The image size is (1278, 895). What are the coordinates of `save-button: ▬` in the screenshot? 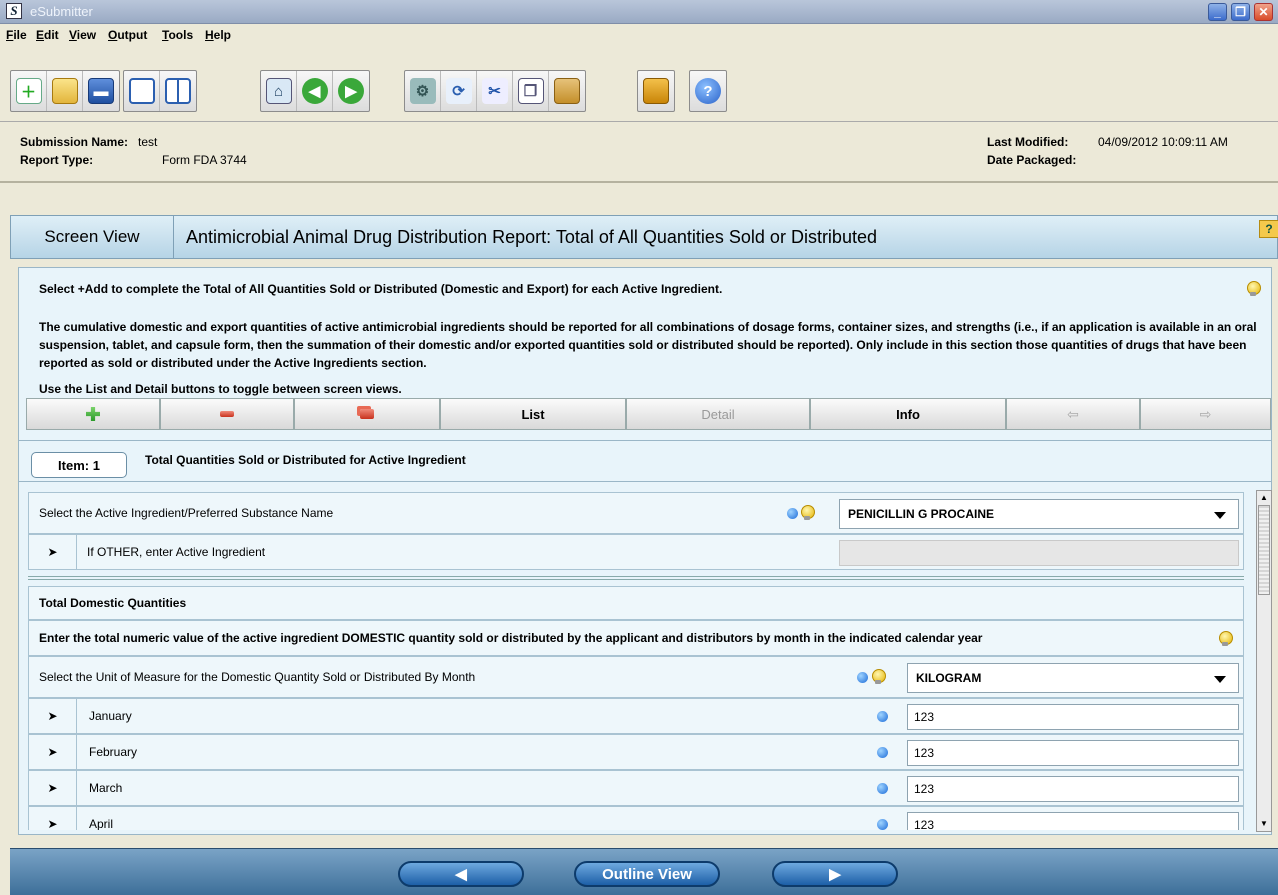 It's located at (101, 91).